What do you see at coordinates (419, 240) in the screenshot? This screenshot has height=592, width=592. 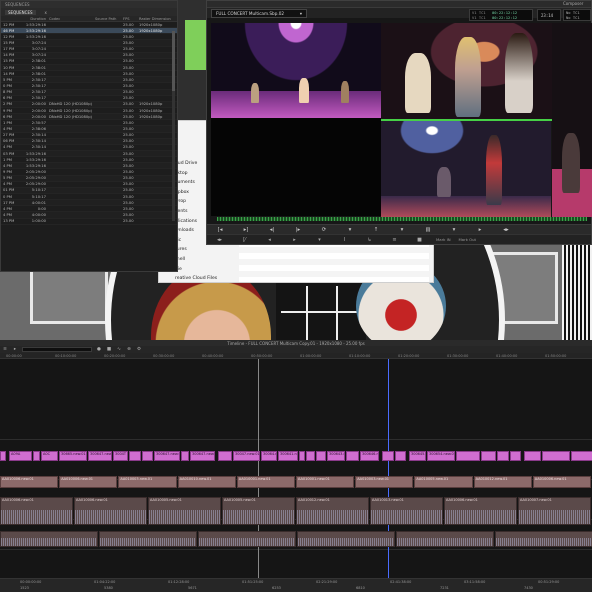 I see `viewer-control-button: ■` at bounding box center [419, 240].